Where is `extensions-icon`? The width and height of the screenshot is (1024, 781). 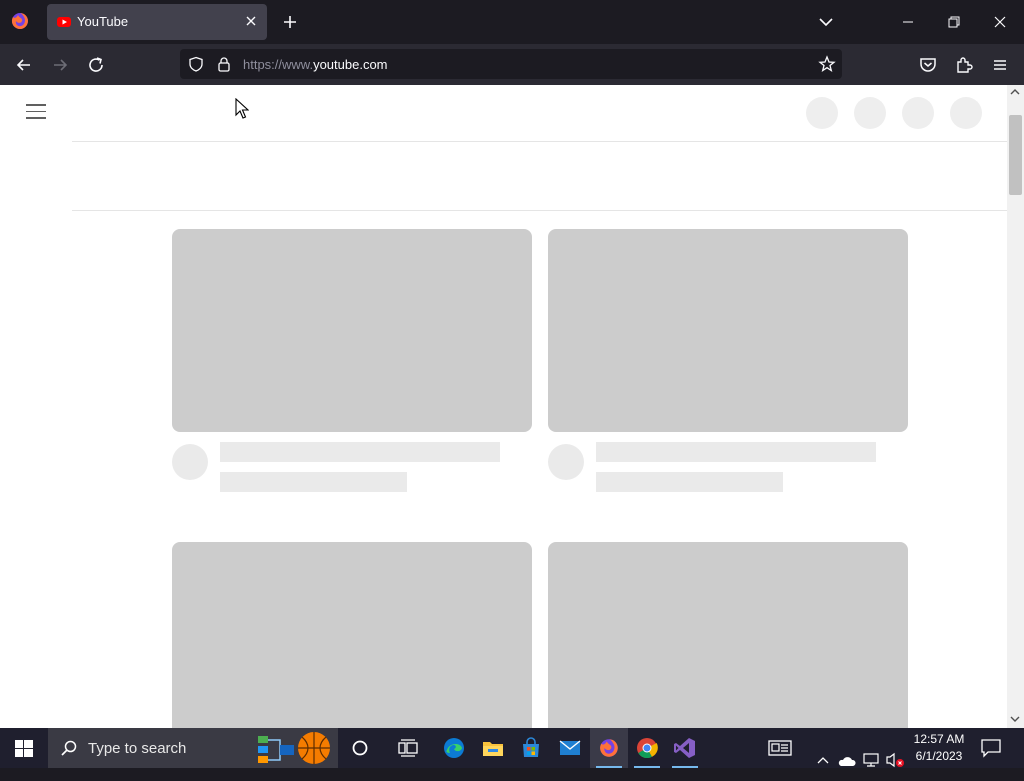
extensions-icon is located at coordinates (964, 65).